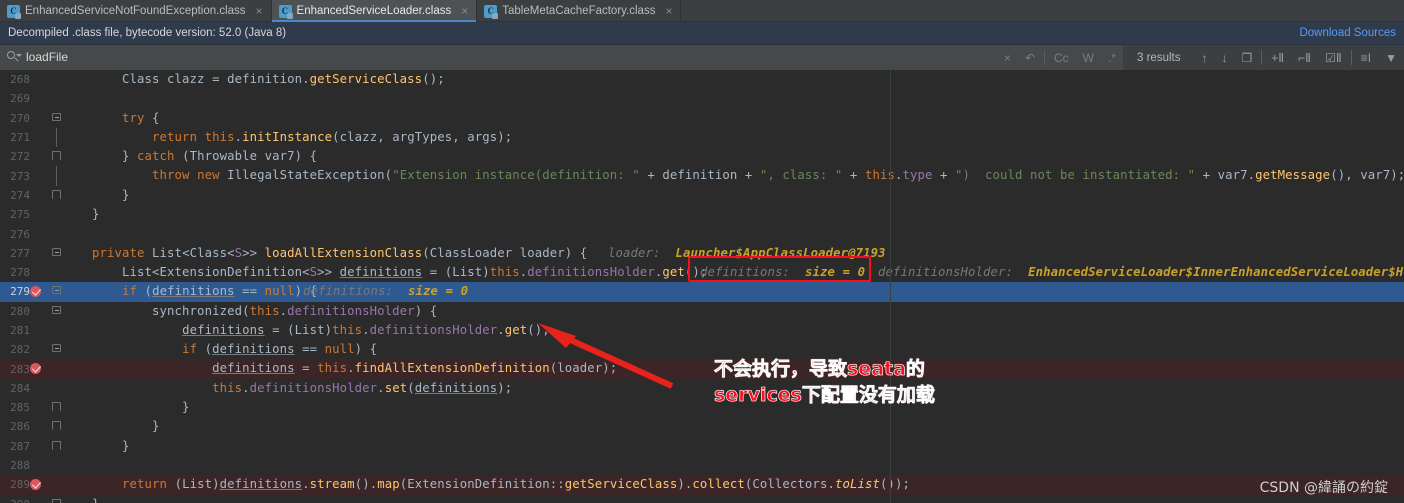  Describe the element at coordinates (642, 252) in the screenshot. I see `inline-hint-label: loader:` at that location.